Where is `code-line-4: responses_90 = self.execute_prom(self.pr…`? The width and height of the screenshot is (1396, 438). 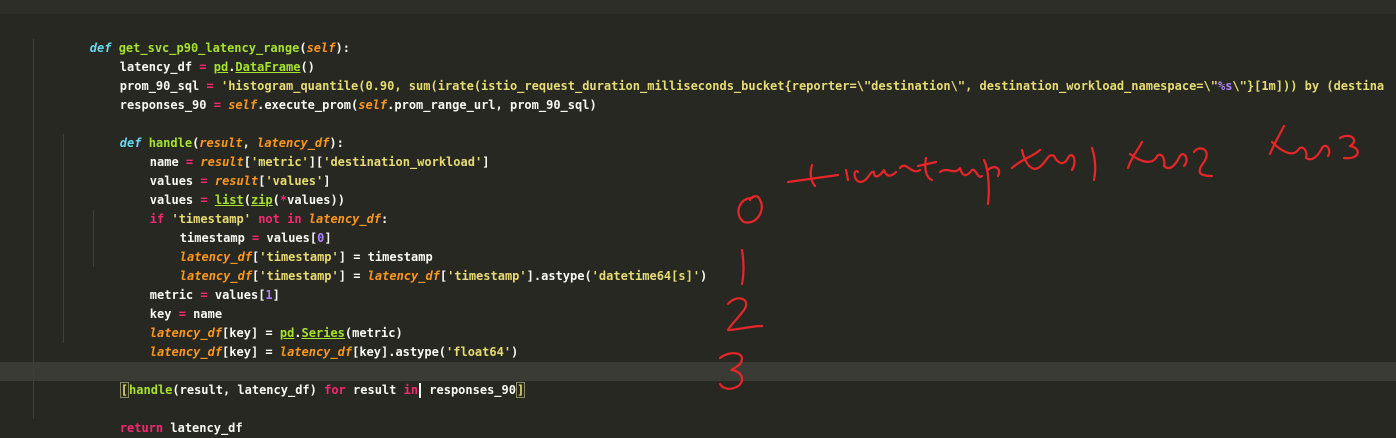
code-line-4: responses_90 = self.execute_prom(self.pr… is located at coordinates (698, 94).